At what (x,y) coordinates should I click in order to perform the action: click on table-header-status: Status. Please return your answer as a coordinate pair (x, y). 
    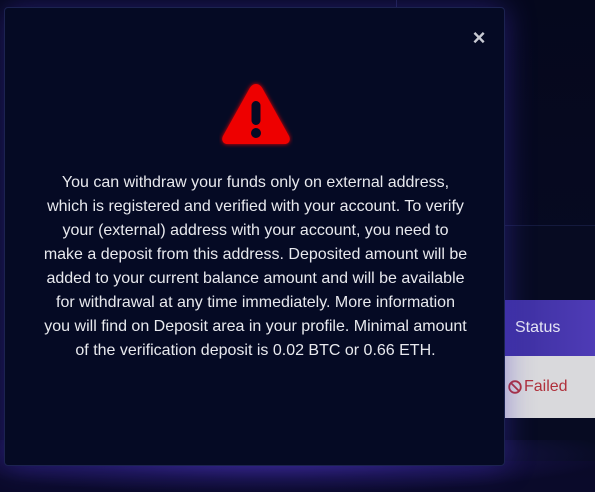
    Looking at the image, I should click on (546, 328).